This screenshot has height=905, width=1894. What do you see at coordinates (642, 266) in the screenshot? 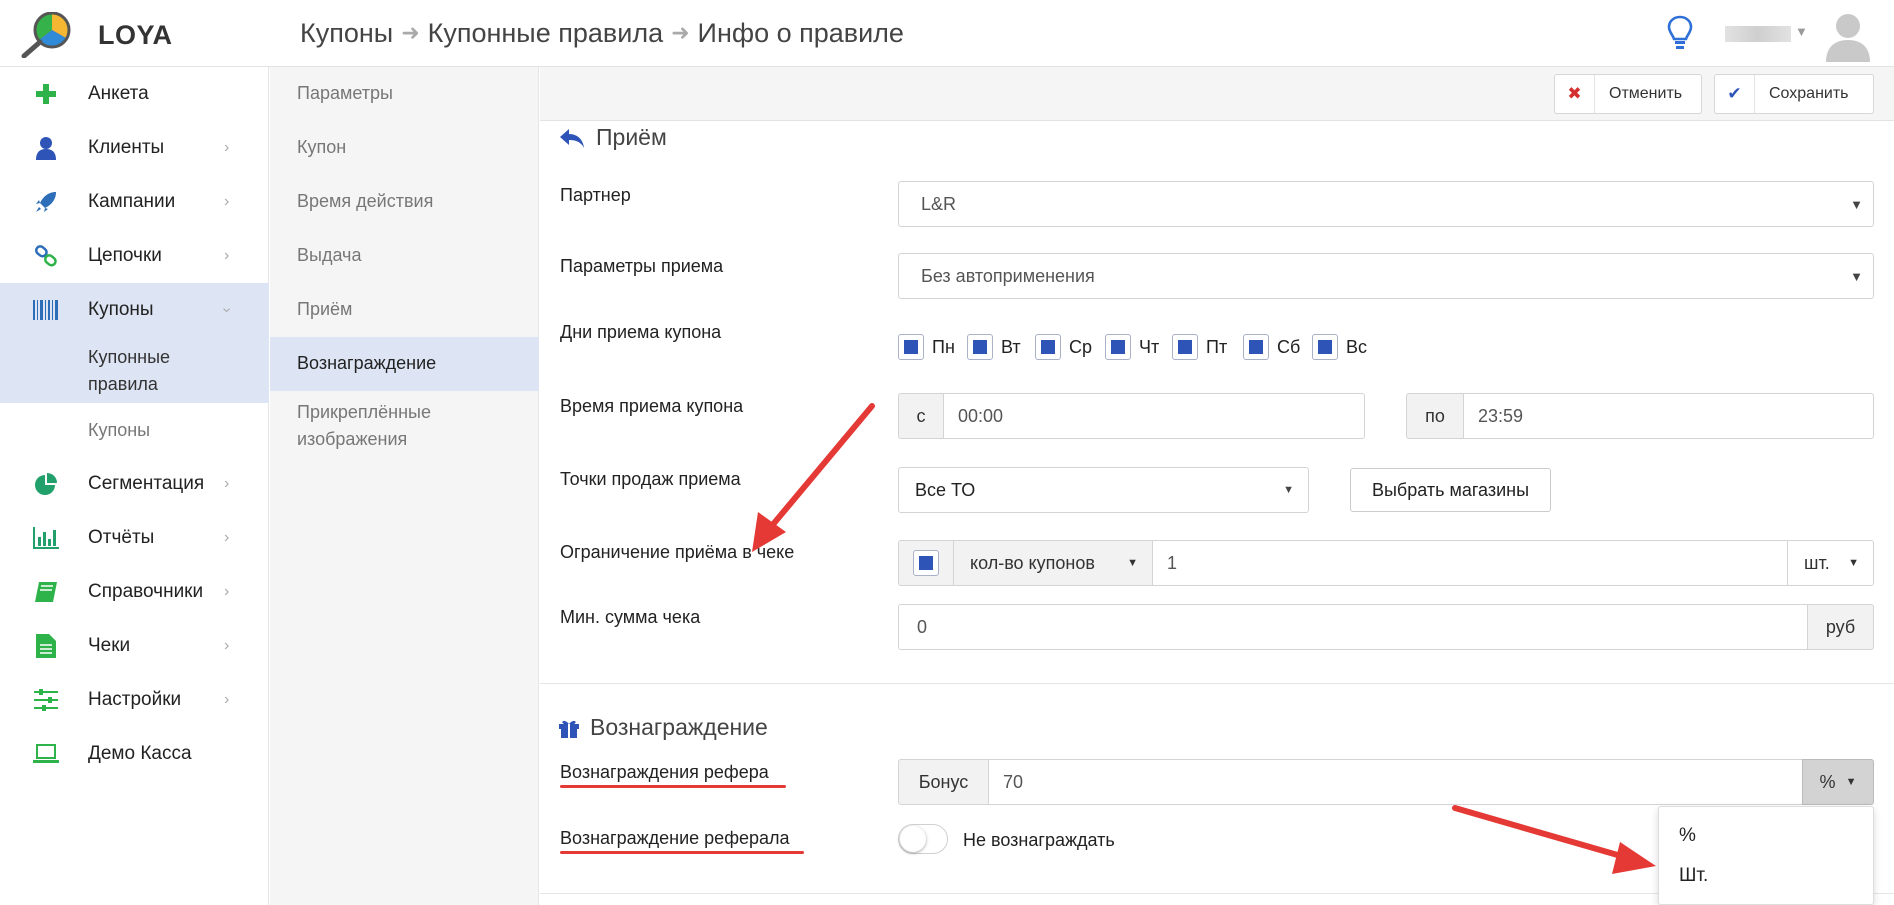
I see `reception-params-label: Параметры приема` at bounding box center [642, 266].